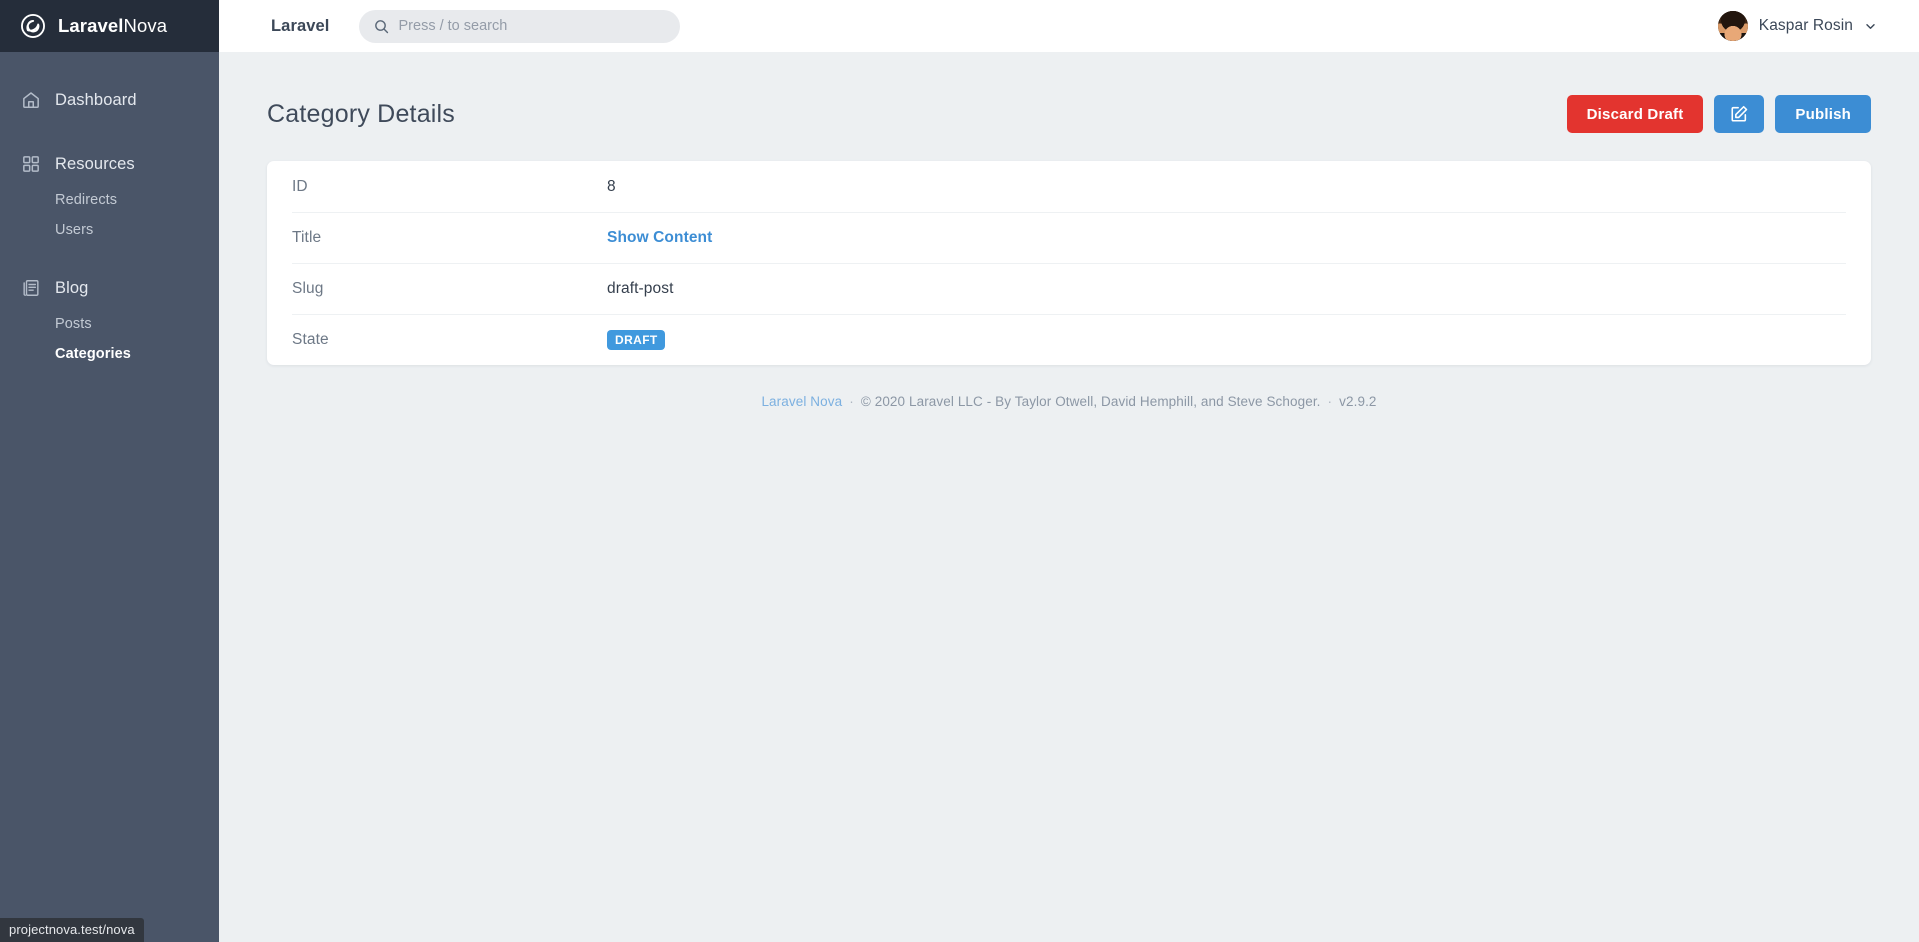  What do you see at coordinates (307, 237) in the screenshot?
I see `detail-label-title: Title` at bounding box center [307, 237].